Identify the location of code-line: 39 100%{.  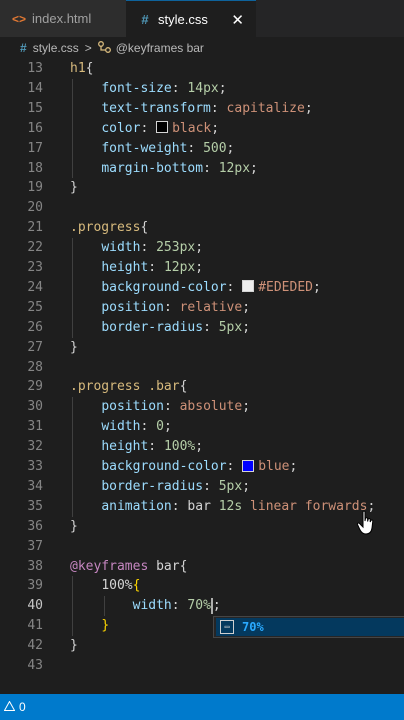
(202, 586).